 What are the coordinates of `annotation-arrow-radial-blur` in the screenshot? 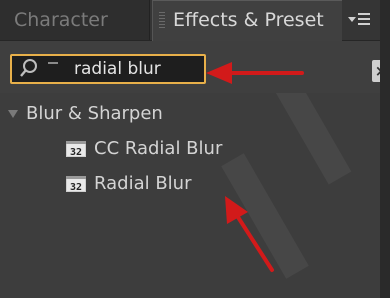 It's located at (249, 234).